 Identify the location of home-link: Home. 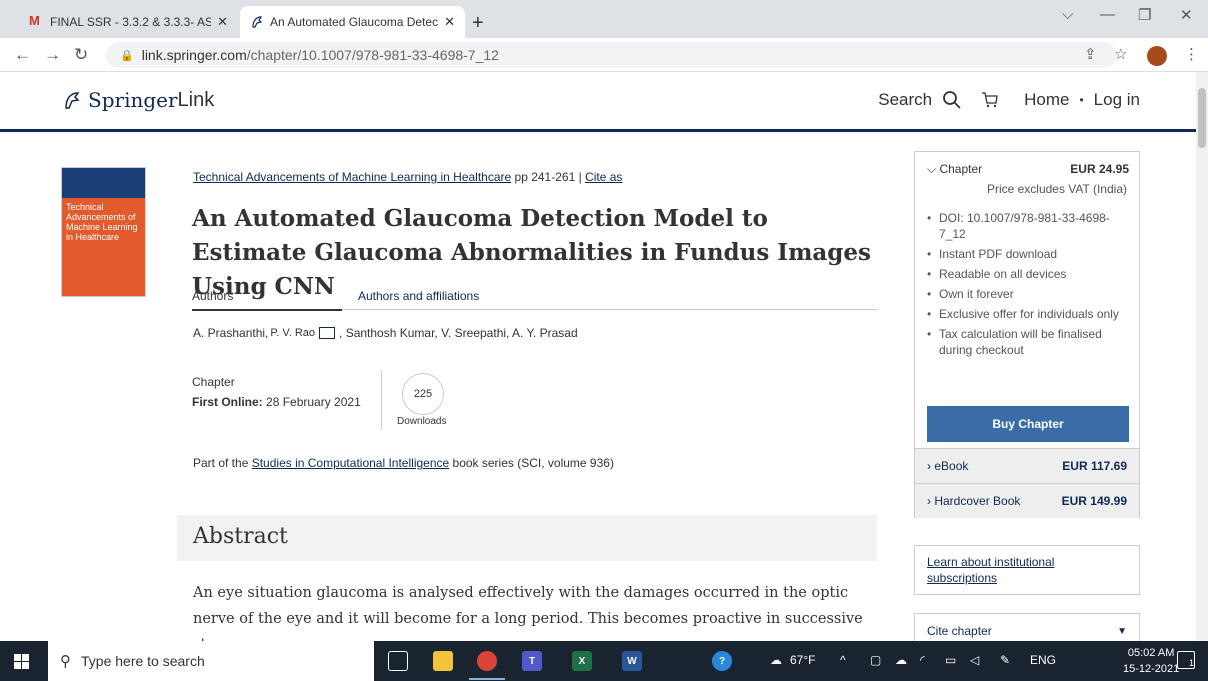
(1046, 100).